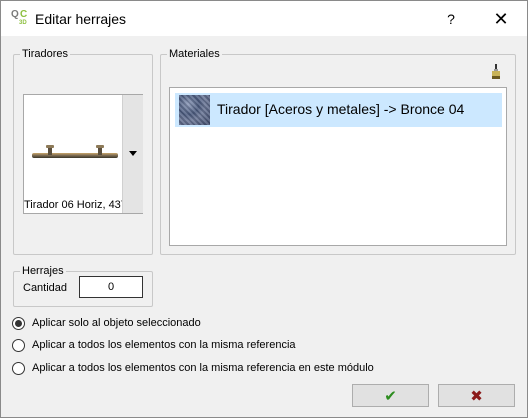 Image resolution: width=528 pixels, height=418 pixels. I want to click on tirador-dropdown-button, so click(132, 154).